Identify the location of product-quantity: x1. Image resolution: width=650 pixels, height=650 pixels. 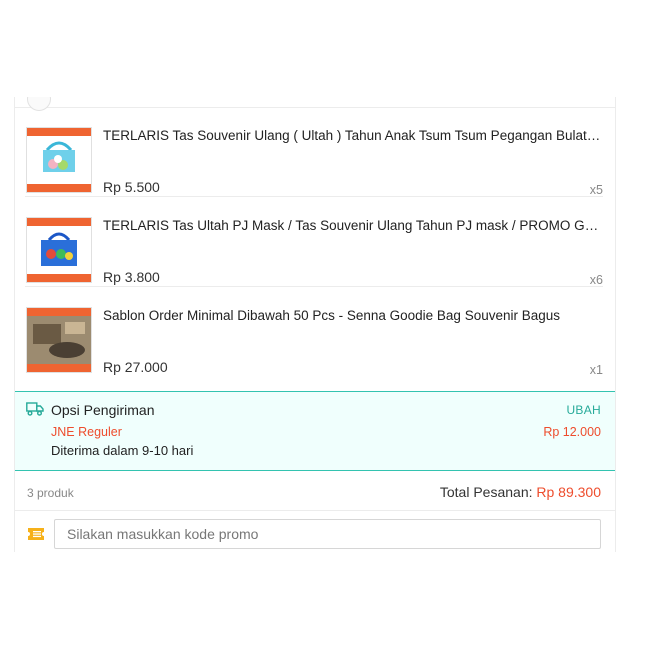
(596, 370).